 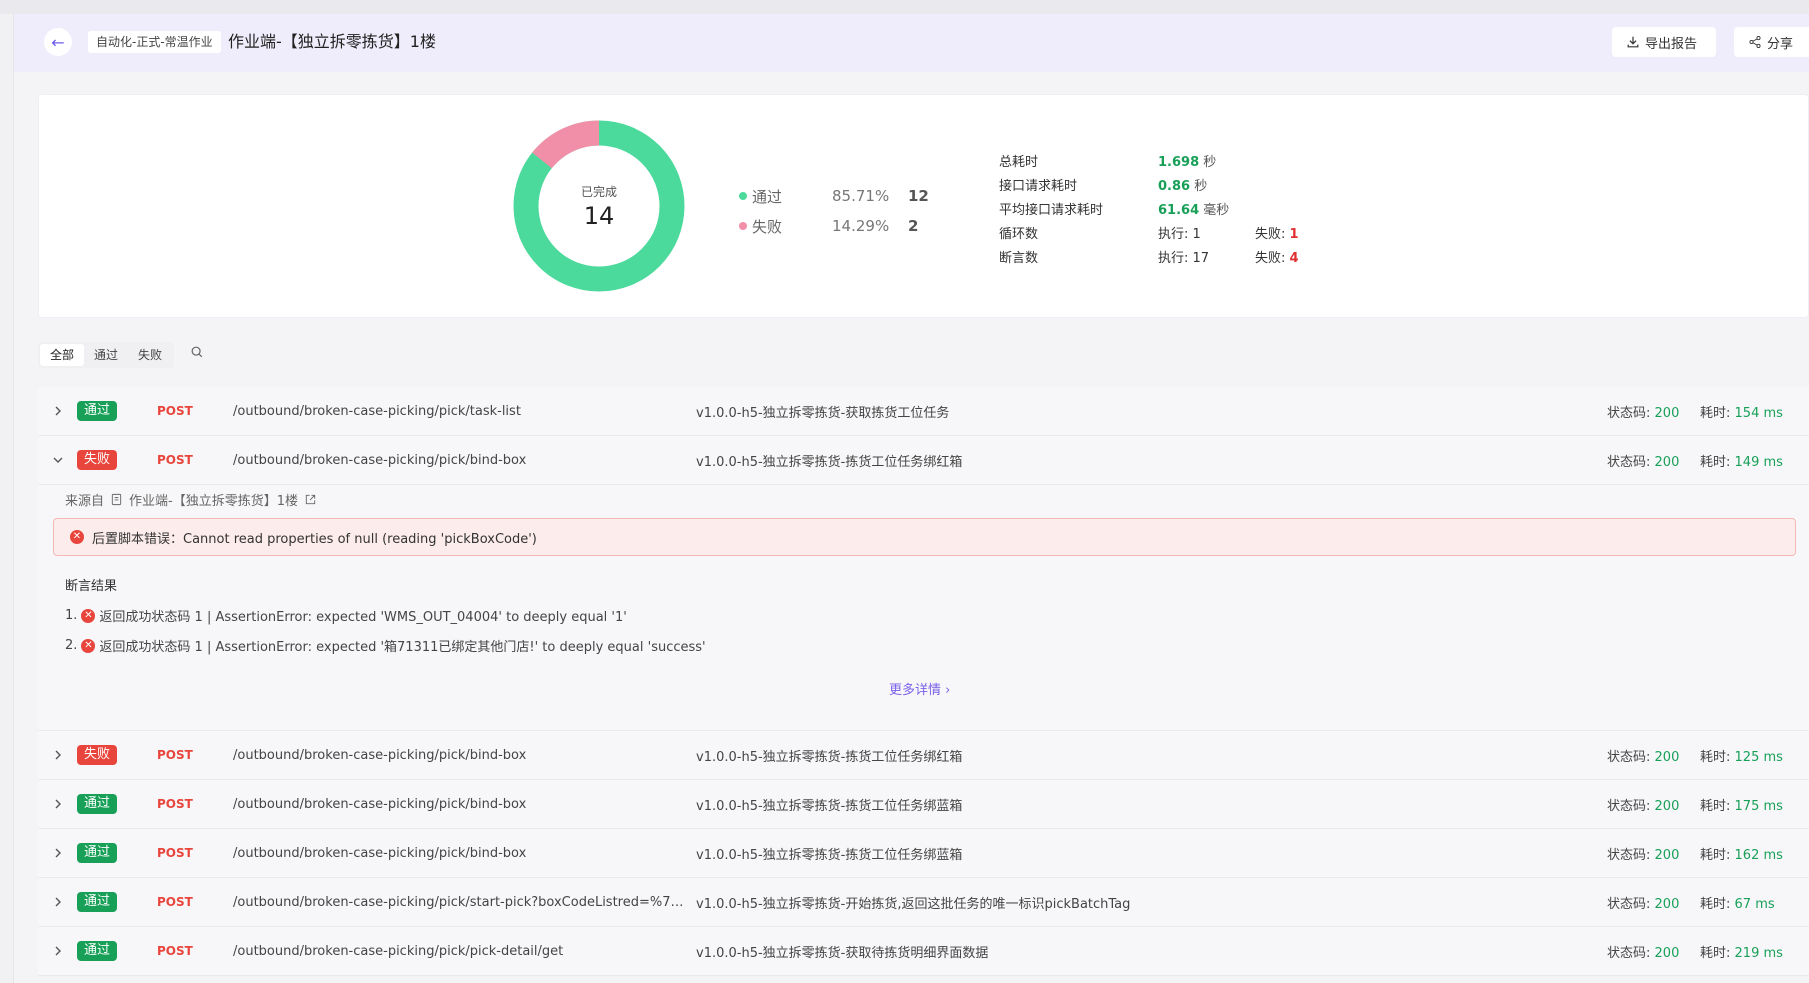 What do you see at coordinates (197, 352) in the screenshot?
I see `search-icon` at bounding box center [197, 352].